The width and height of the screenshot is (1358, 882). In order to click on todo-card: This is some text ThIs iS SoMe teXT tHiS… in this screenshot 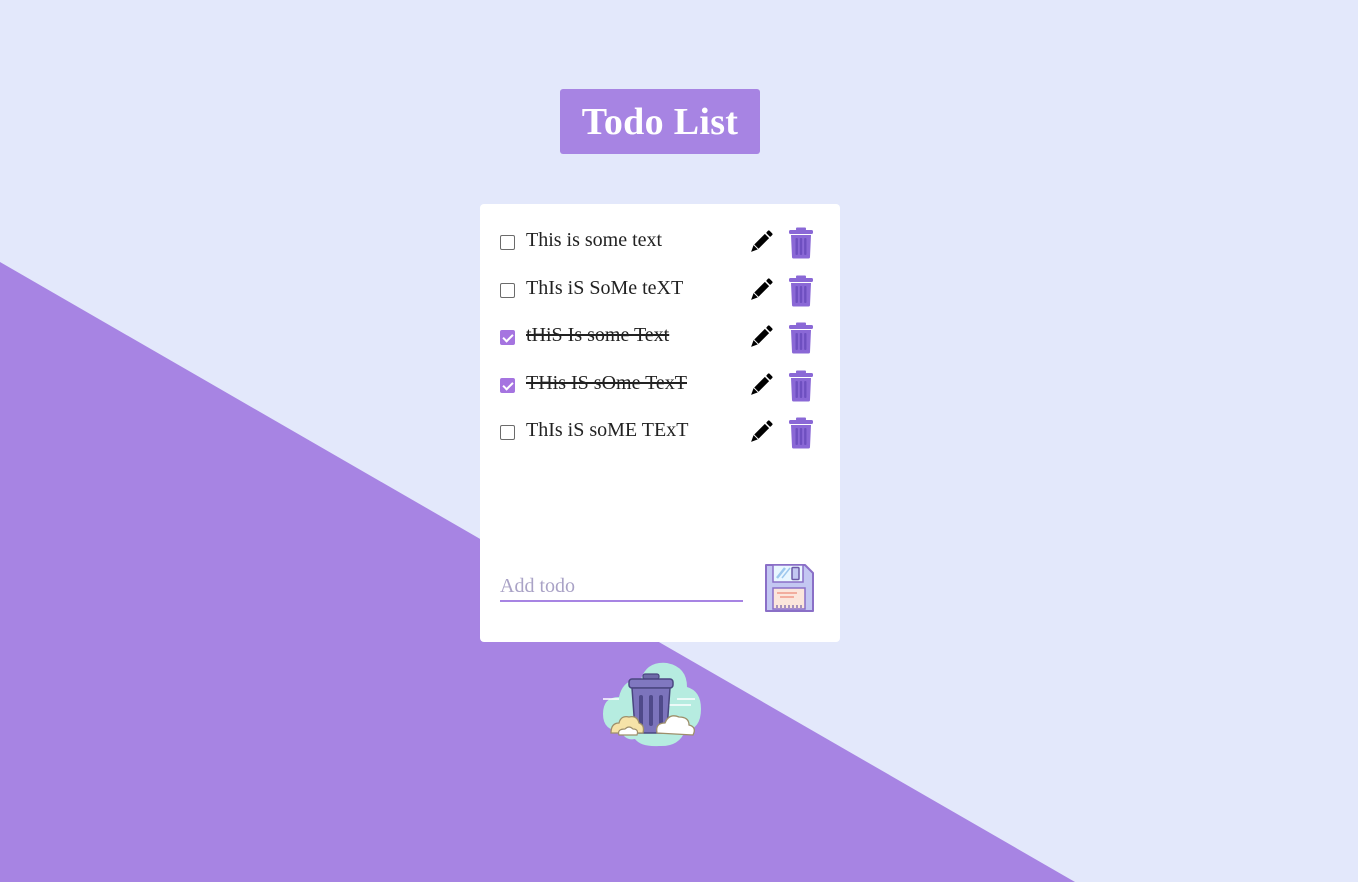, I will do `click(660, 423)`.